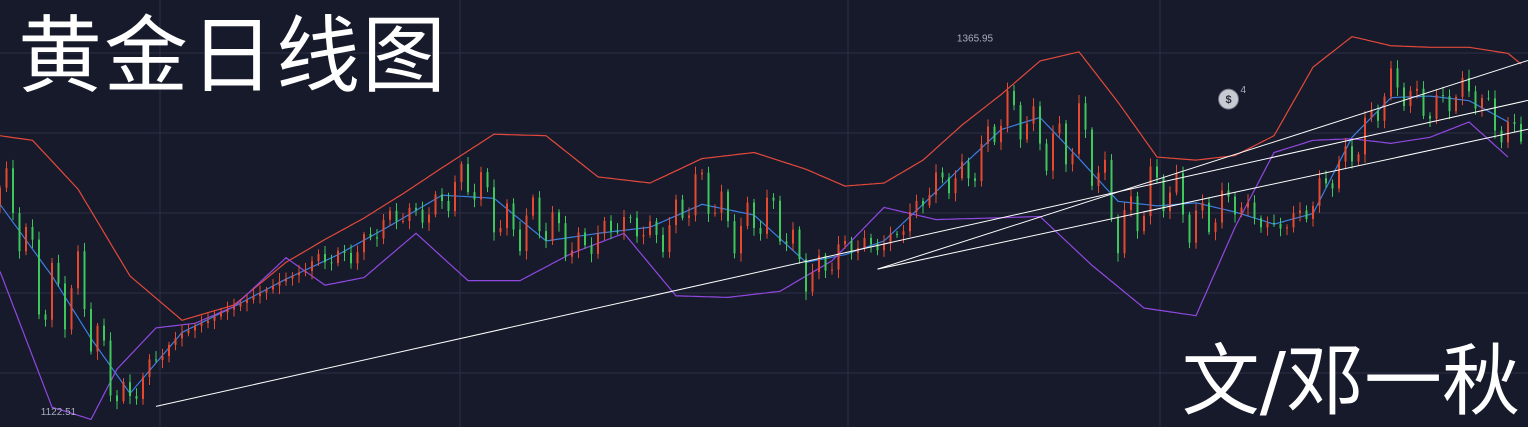 The width and height of the screenshot is (1528, 427). I want to click on chart-title: 黄金日线图, so click(233, 56).